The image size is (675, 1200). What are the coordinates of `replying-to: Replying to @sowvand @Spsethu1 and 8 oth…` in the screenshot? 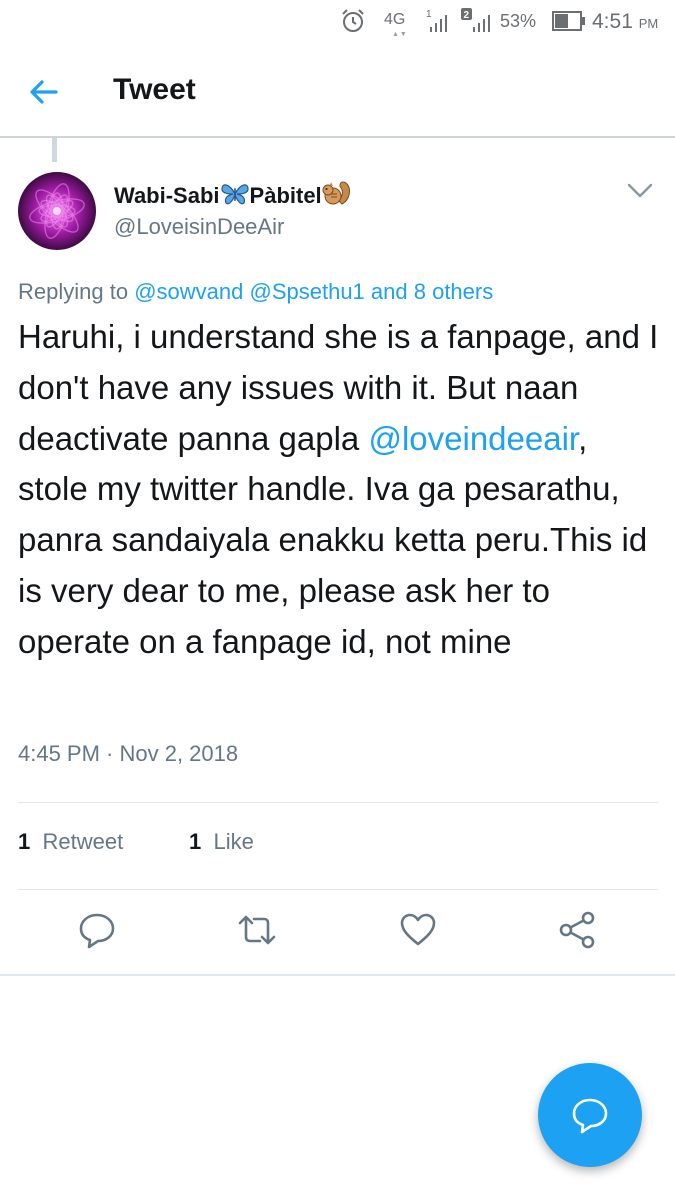 It's located at (256, 291).